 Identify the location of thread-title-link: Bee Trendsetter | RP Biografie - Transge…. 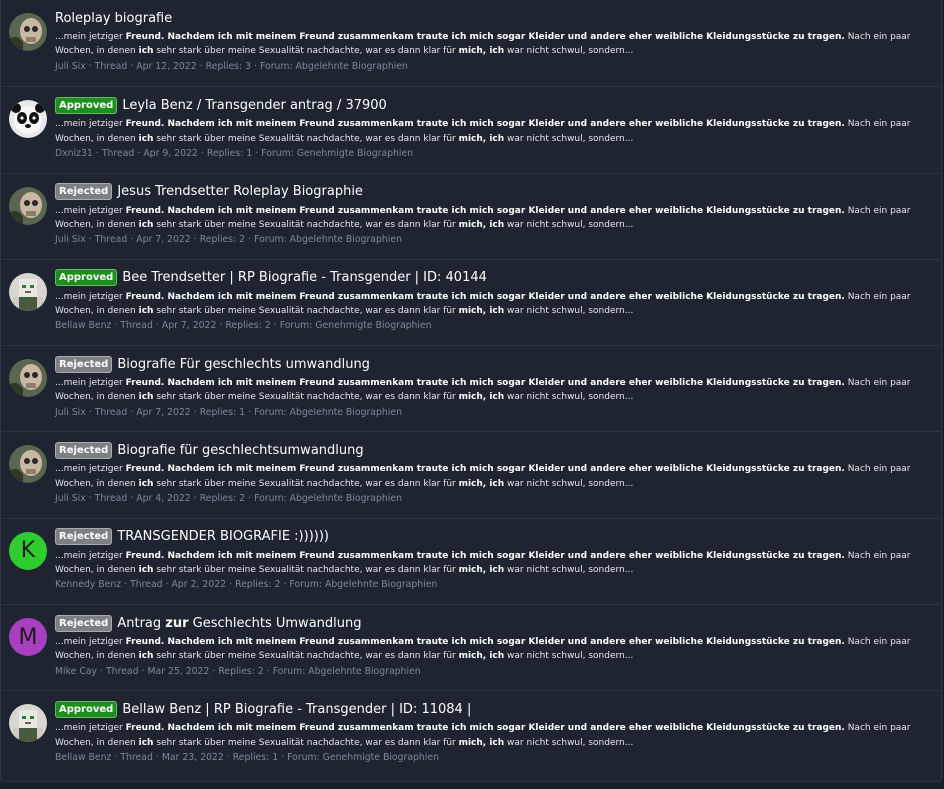
(304, 277).